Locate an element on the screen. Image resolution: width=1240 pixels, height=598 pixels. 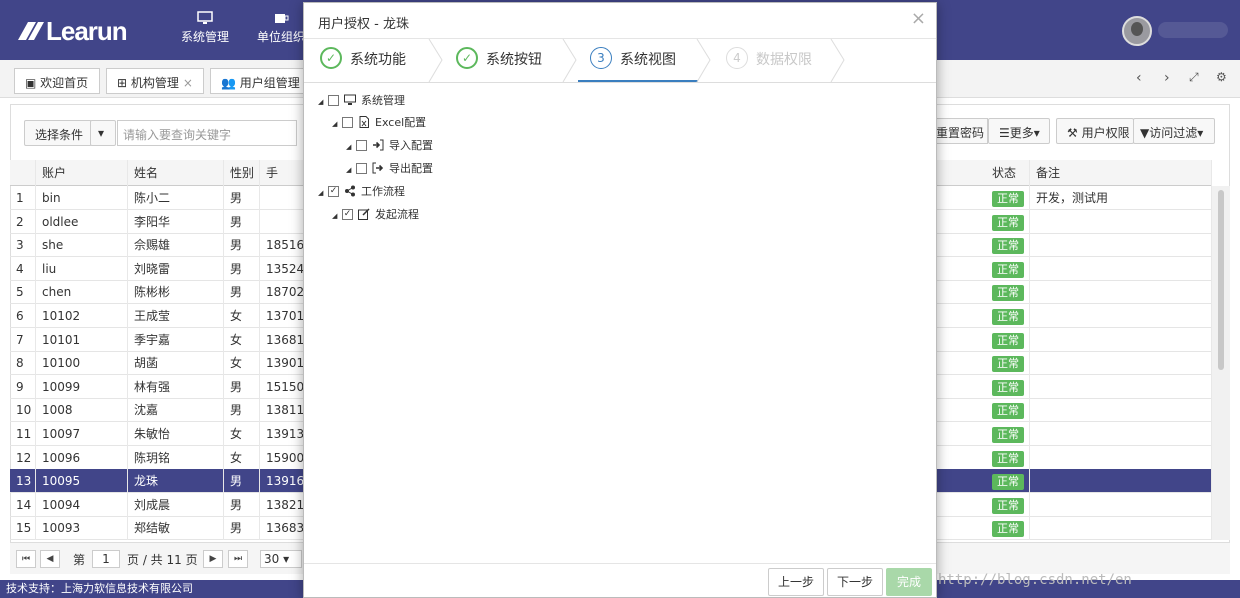
gear-icon: ⚙ is located at coordinates (1221, 77).